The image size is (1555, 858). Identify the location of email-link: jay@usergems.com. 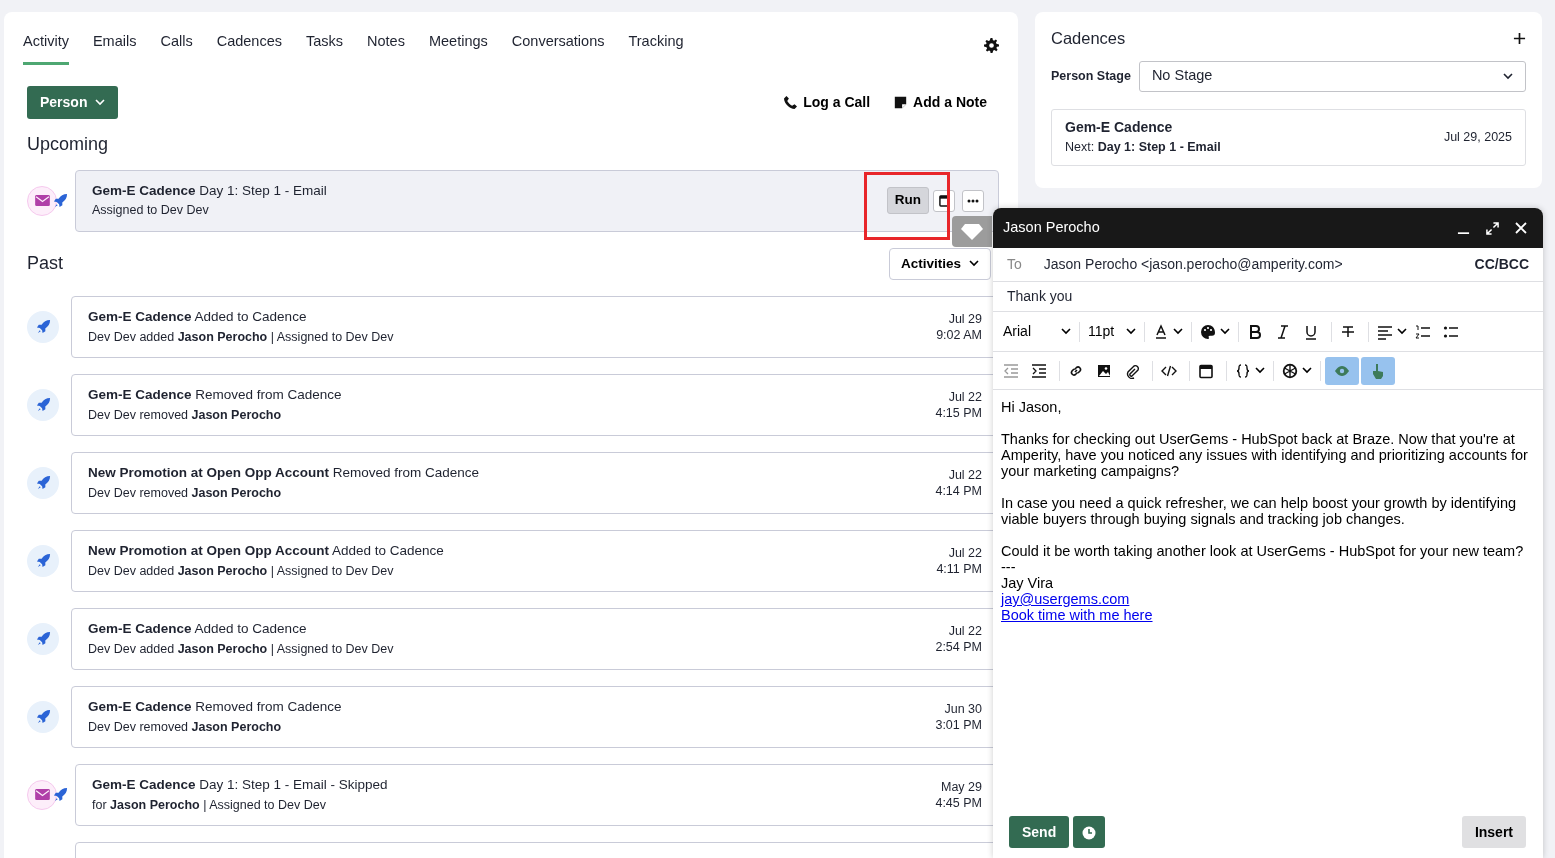
(1065, 599).